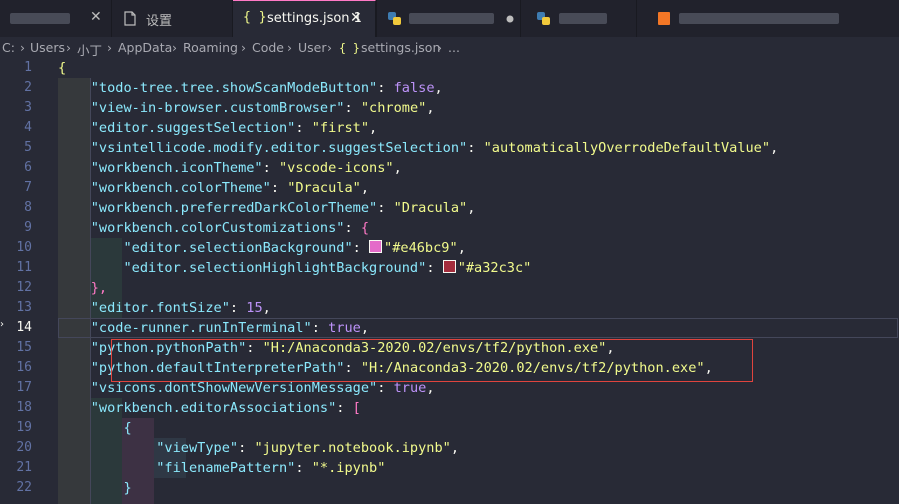  What do you see at coordinates (24, 447) in the screenshot?
I see `line-number: 20` at bounding box center [24, 447].